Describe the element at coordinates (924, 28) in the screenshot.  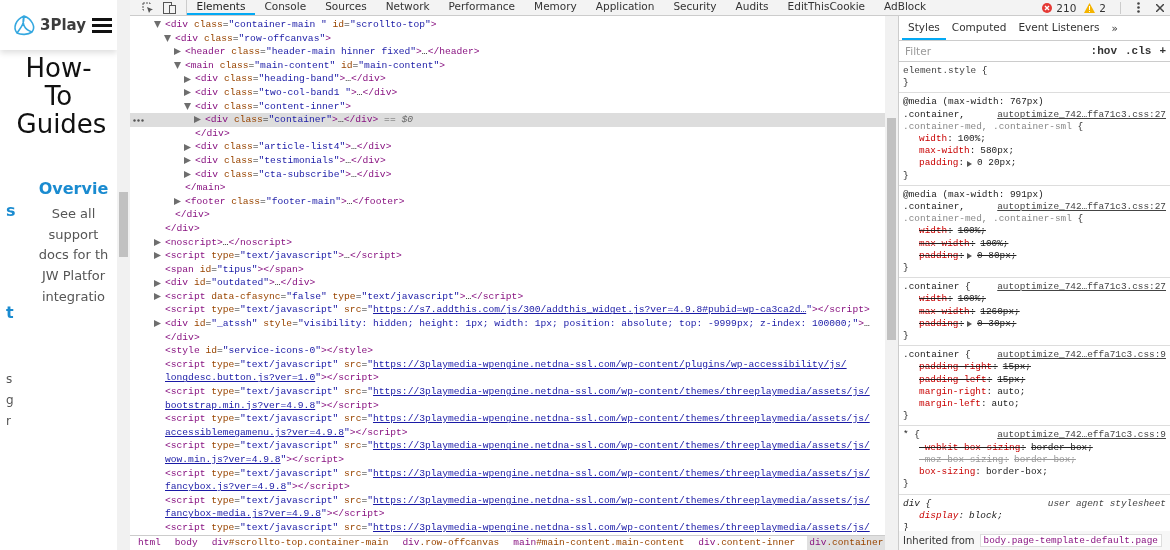
I see `styles-tab: Styles` at that location.